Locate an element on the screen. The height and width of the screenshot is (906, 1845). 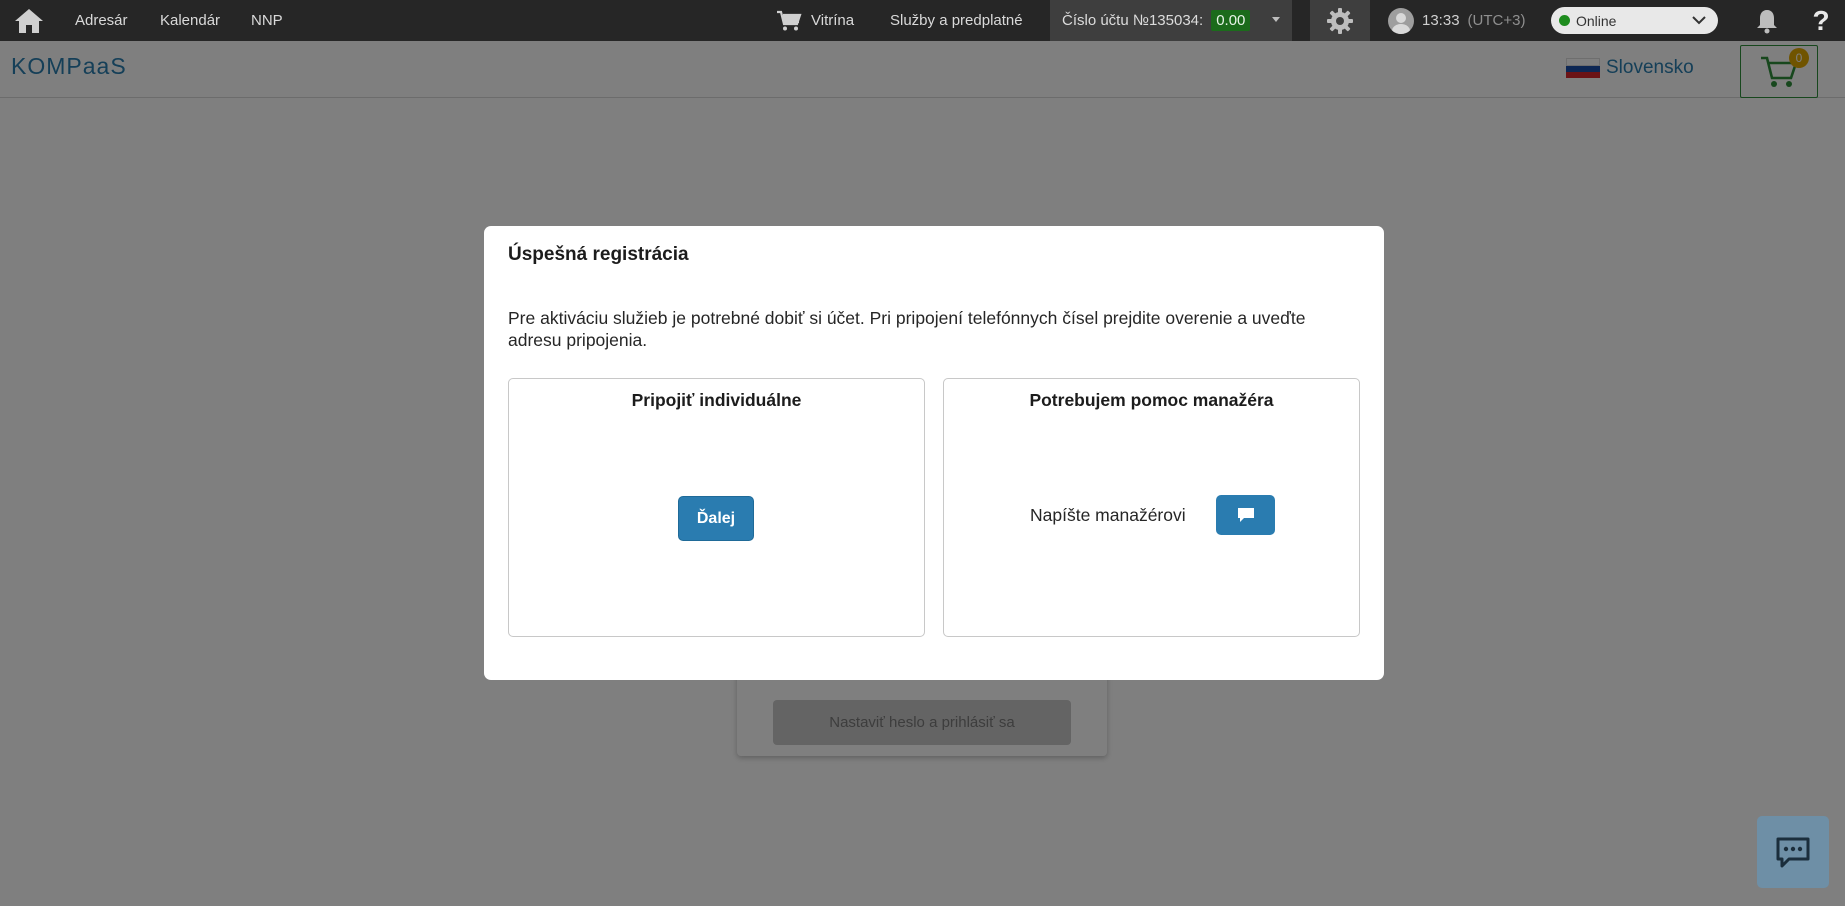
avatar is located at coordinates (1401, 20).